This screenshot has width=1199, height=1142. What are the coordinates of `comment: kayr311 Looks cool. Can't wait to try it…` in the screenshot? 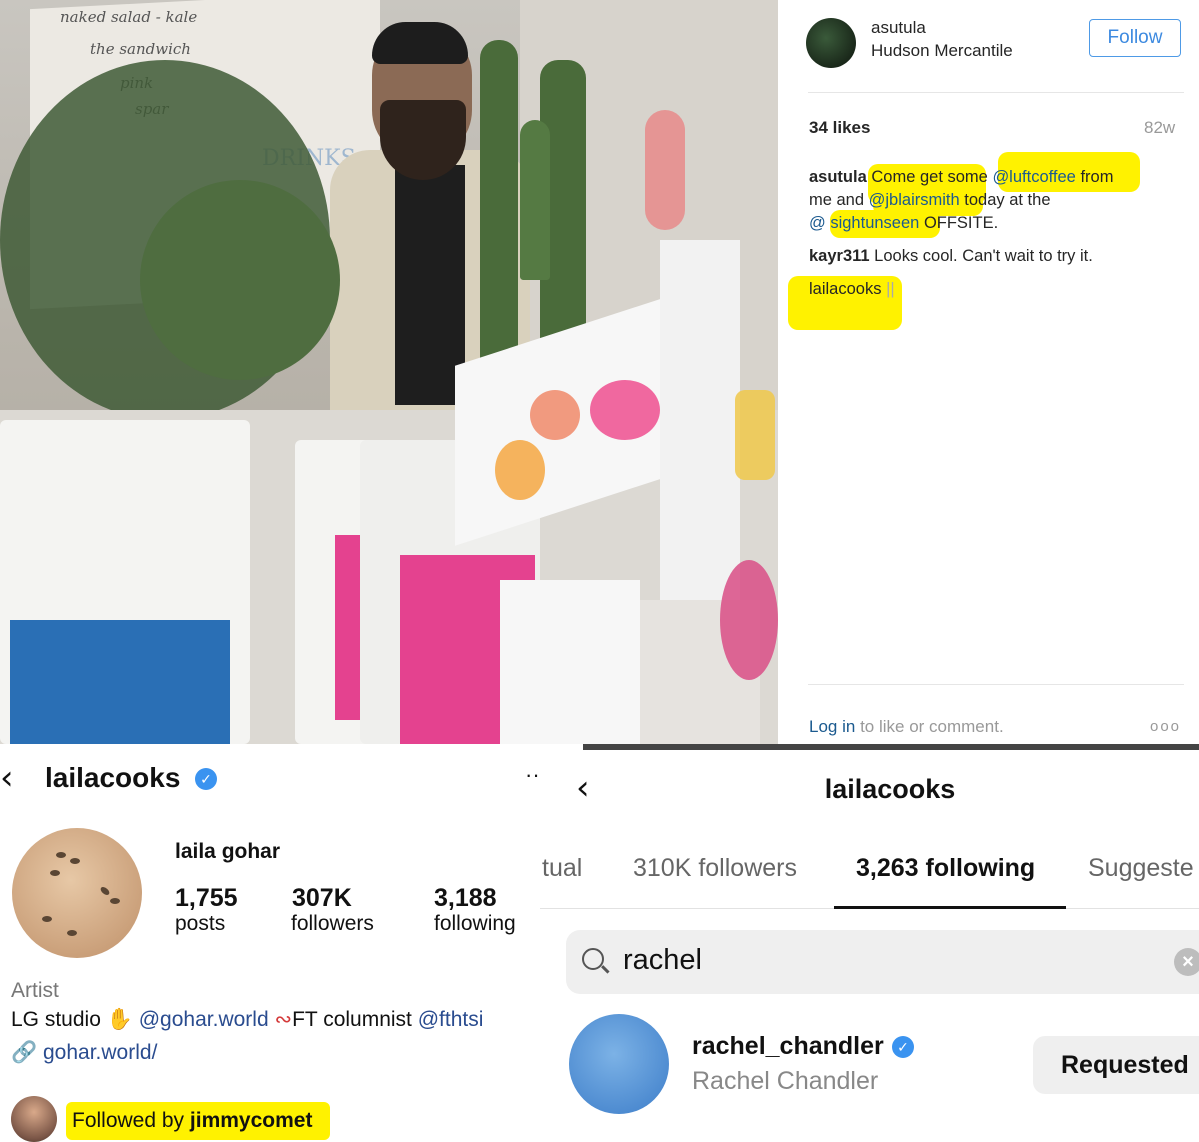 It's located at (951, 256).